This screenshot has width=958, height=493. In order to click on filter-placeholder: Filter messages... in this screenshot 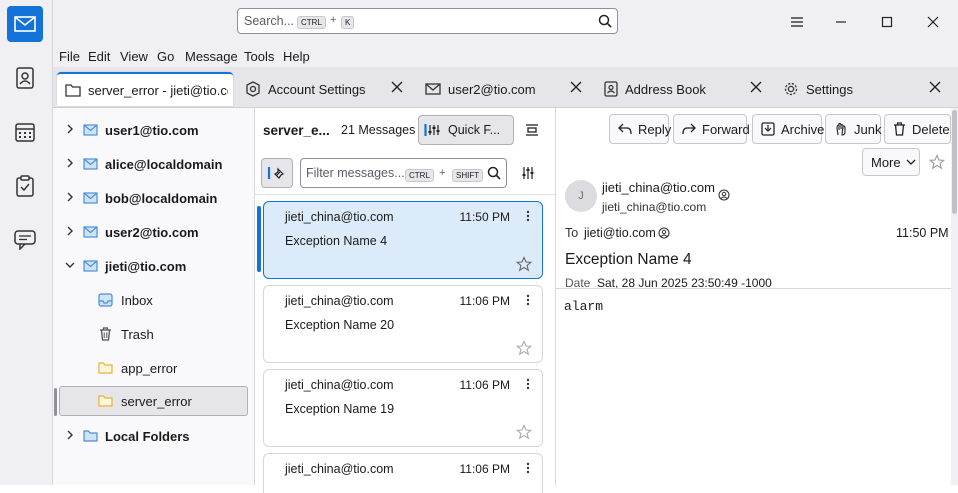, I will do `click(355, 173)`.